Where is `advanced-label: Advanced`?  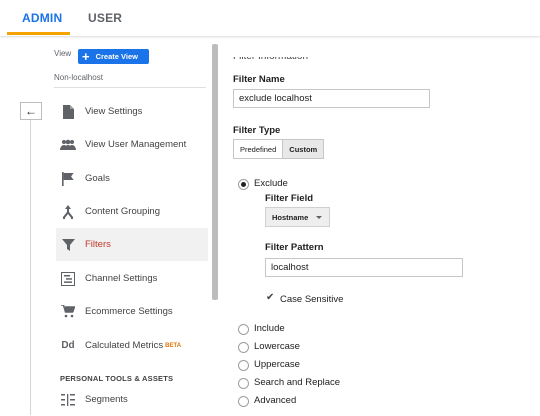
advanced-label: Advanced is located at coordinates (275, 400).